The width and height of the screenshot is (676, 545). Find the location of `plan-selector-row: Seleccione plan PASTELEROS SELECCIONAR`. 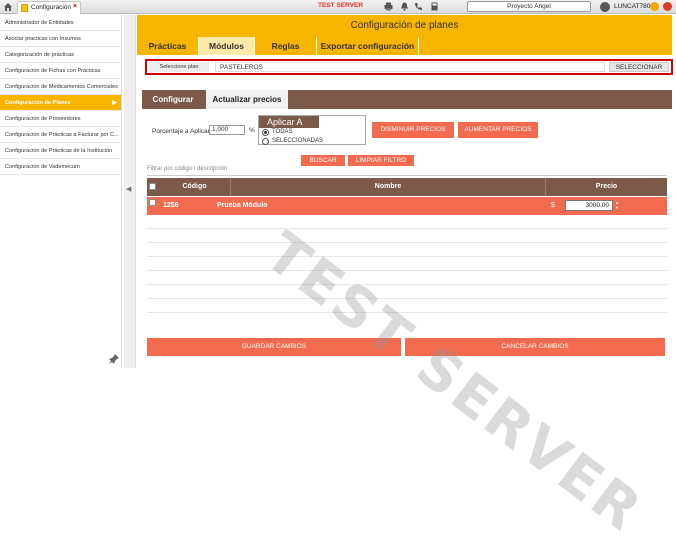

plan-selector-row: Seleccione plan PASTELEROS SELECCIONAR is located at coordinates (409, 67).